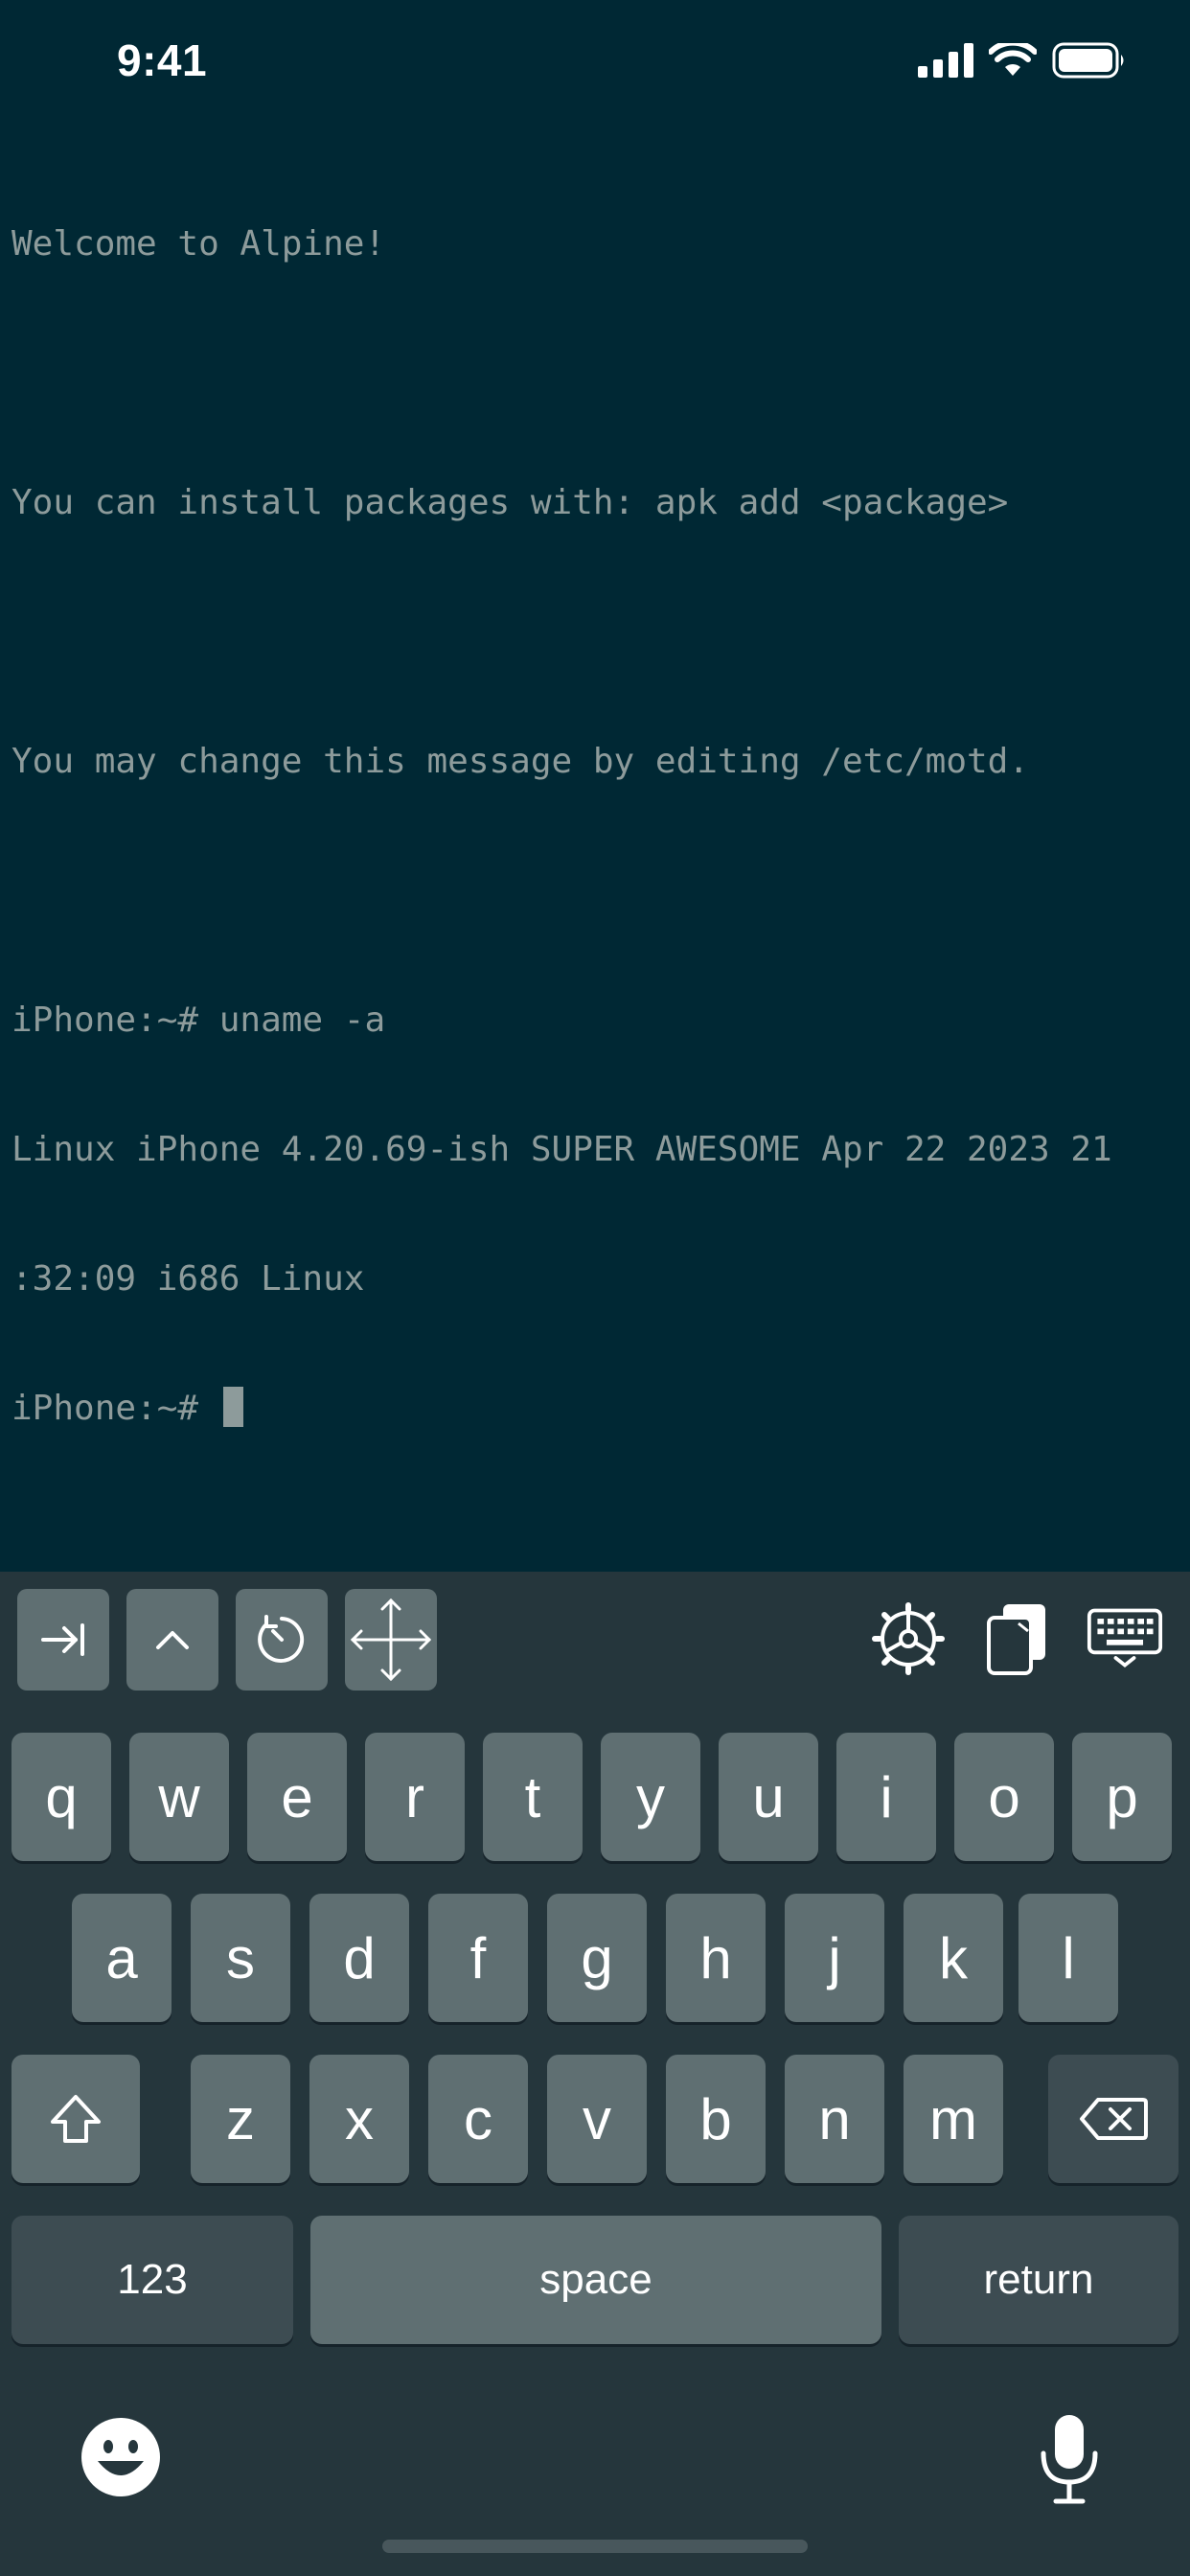 The width and height of the screenshot is (1190, 2576). Describe the element at coordinates (199, 244) in the screenshot. I see `terminal-line: Welcome to Alpine!` at that location.